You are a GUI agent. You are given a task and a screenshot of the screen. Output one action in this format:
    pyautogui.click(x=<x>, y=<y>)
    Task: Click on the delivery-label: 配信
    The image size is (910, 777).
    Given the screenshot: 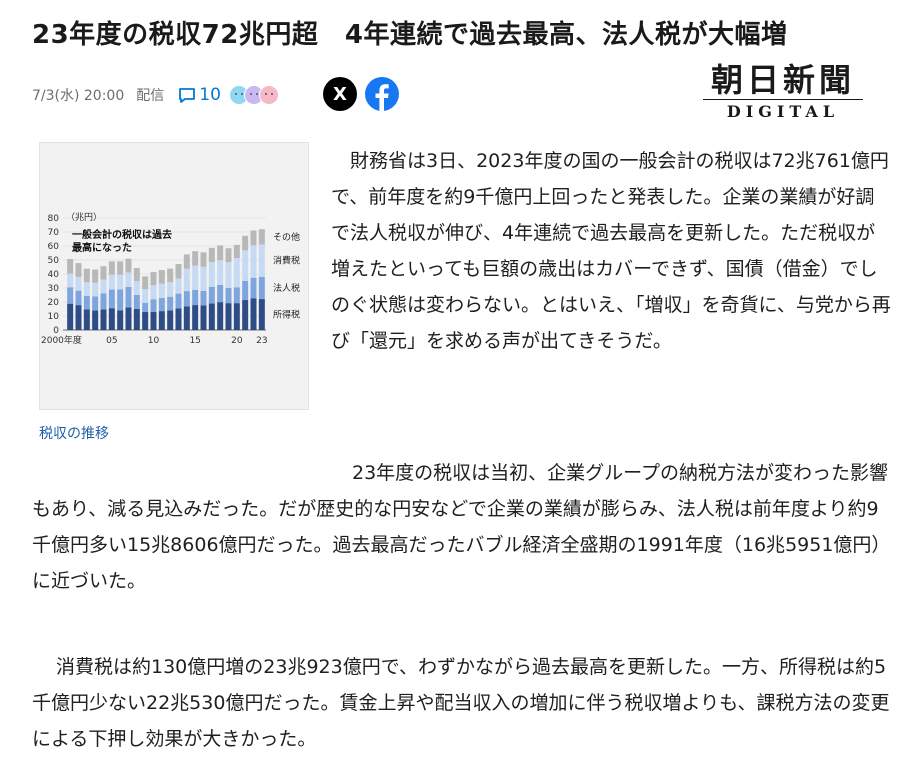 What is the action you would take?
    pyautogui.click(x=150, y=96)
    